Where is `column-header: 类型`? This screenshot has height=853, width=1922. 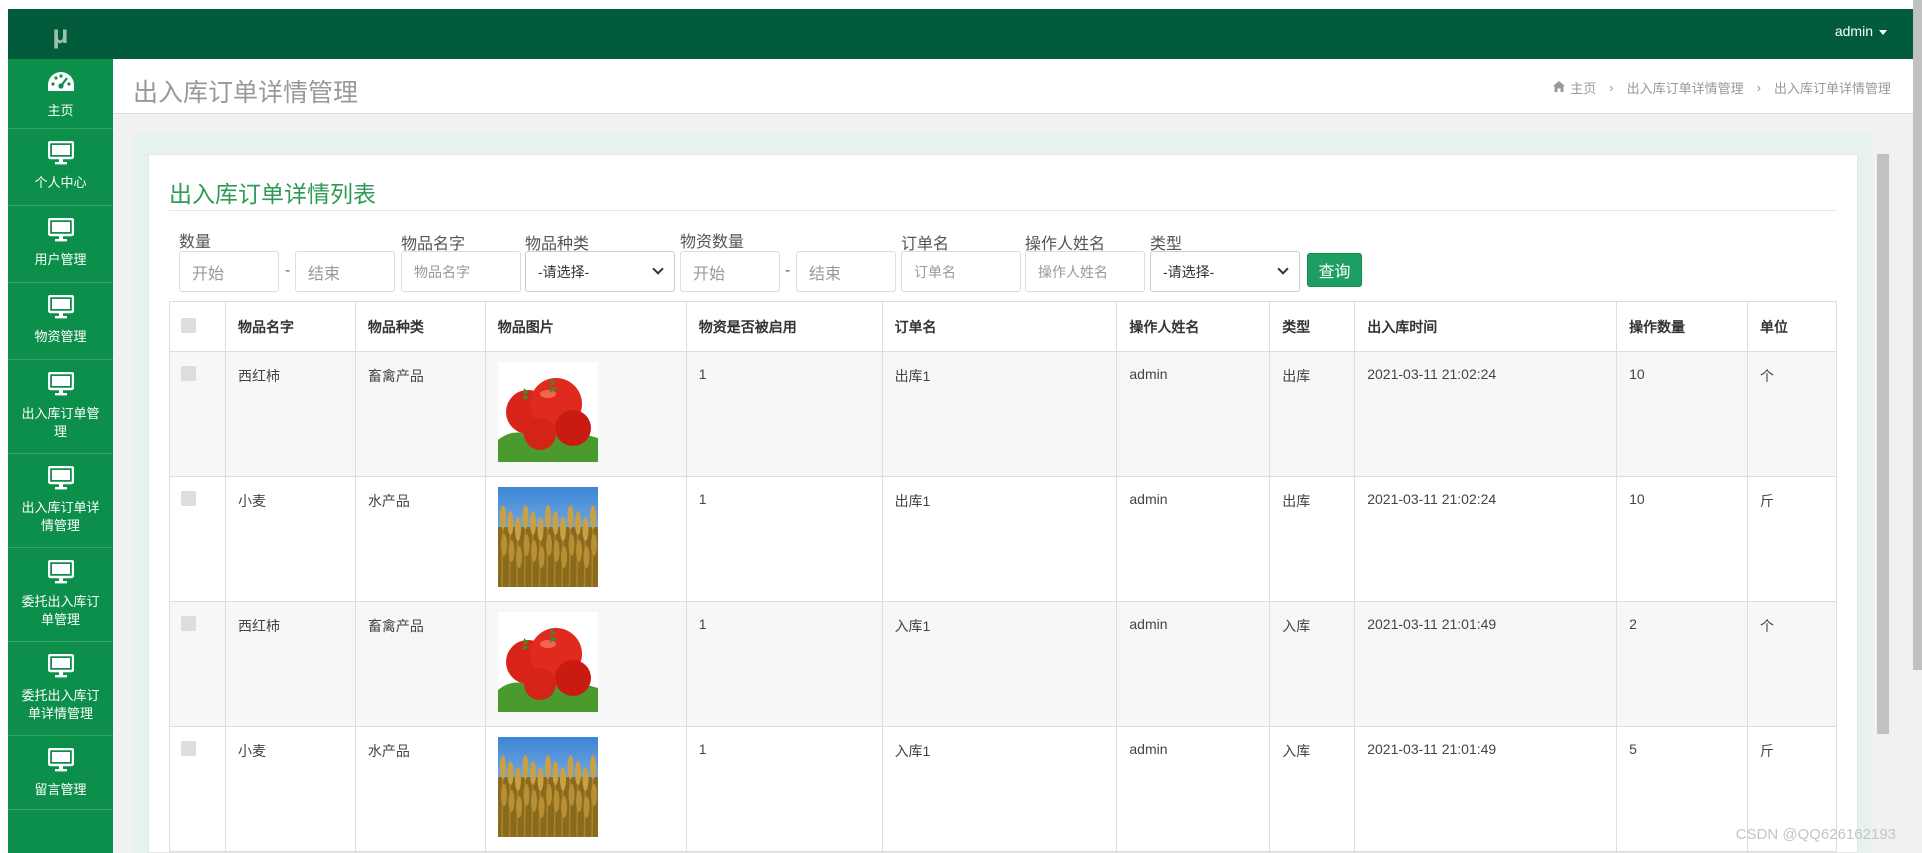
column-header: 类型 is located at coordinates (1312, 326).